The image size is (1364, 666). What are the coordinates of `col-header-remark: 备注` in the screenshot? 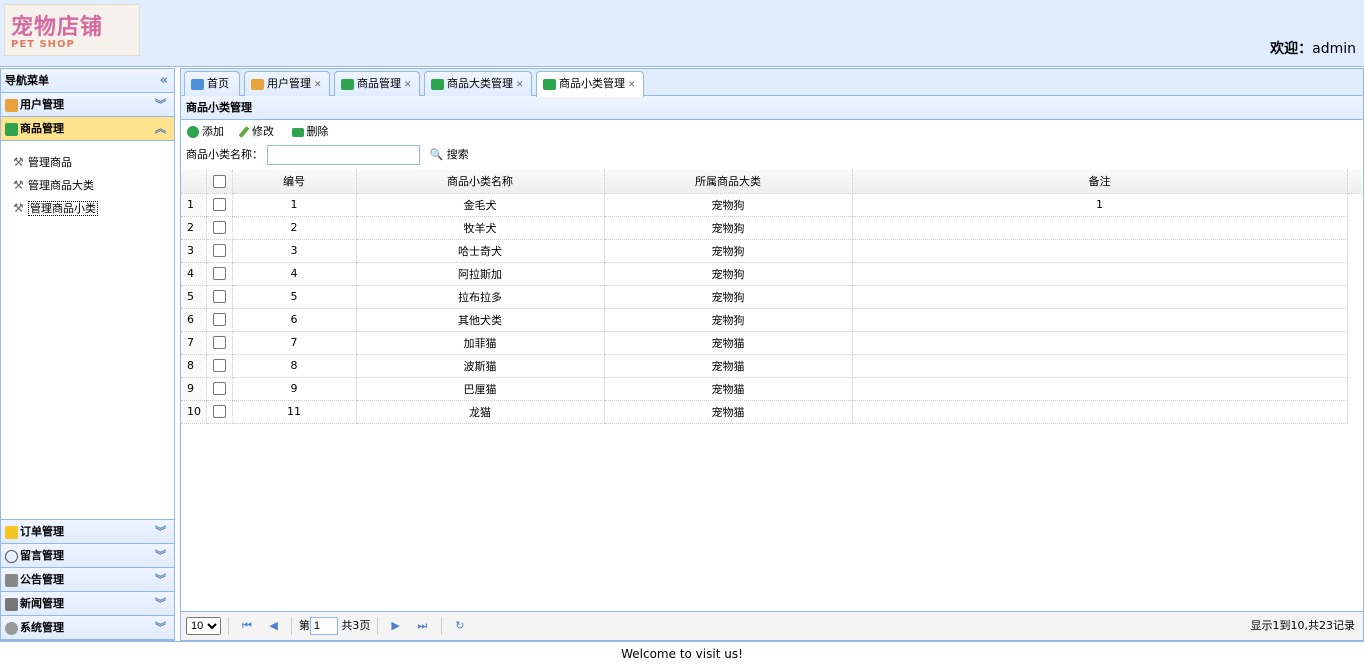 It's located at (1100, 182).